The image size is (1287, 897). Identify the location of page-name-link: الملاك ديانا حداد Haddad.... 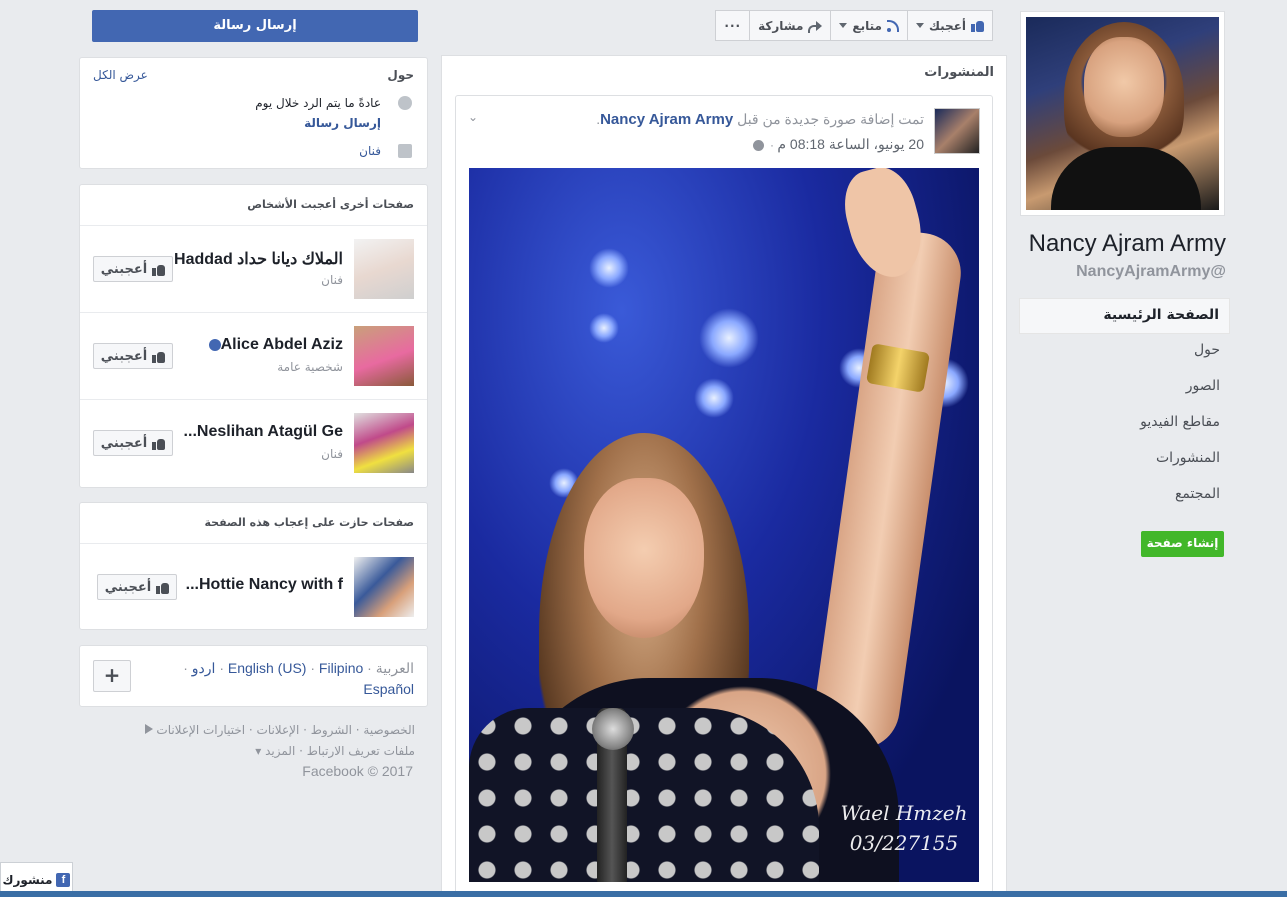
(253, 259).